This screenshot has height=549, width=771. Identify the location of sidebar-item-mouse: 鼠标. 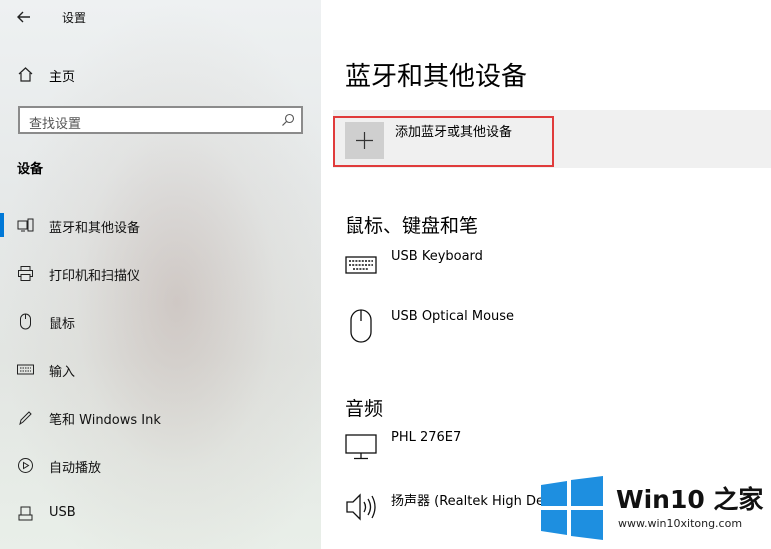
(160, 321).